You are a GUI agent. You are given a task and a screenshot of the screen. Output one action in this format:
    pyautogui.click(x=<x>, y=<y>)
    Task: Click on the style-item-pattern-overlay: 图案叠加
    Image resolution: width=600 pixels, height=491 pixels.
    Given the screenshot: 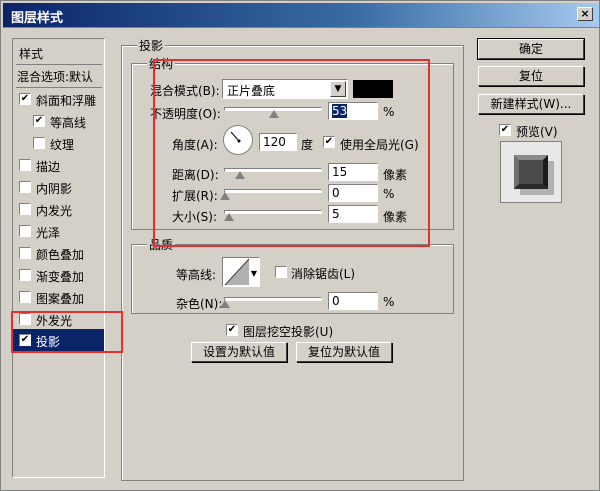 What is the action you would take?
    pyautogui.click(x=58, y=297)
    